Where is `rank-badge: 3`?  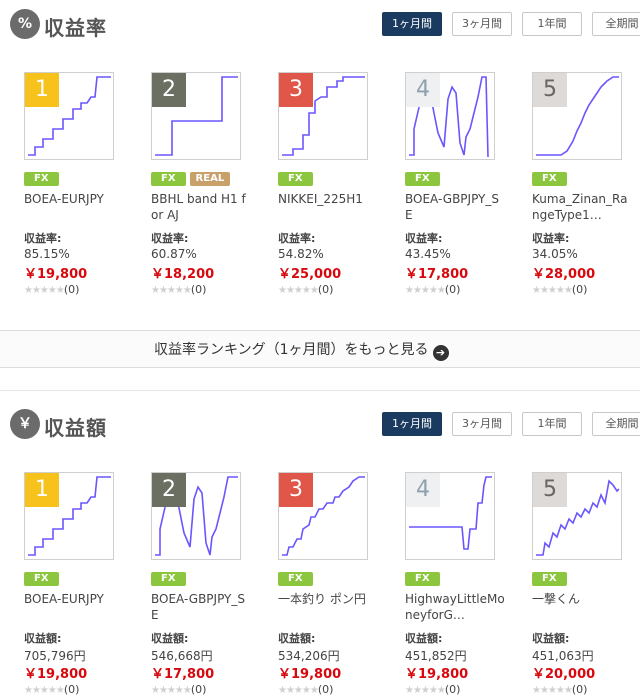
rank-badge: 3 is located at coordinates (296, 90).